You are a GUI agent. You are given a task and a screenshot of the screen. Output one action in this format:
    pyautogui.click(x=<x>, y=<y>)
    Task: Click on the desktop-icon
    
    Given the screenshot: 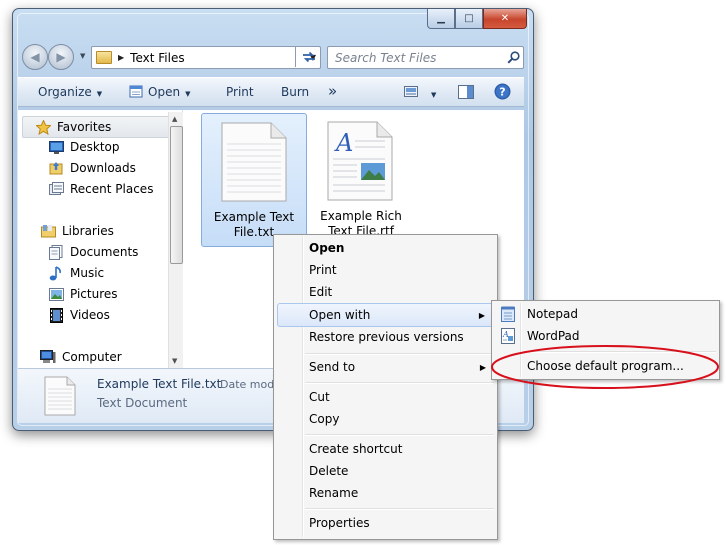 What is the action you would take?
    pyautogui.click(x=56, y=147)
    